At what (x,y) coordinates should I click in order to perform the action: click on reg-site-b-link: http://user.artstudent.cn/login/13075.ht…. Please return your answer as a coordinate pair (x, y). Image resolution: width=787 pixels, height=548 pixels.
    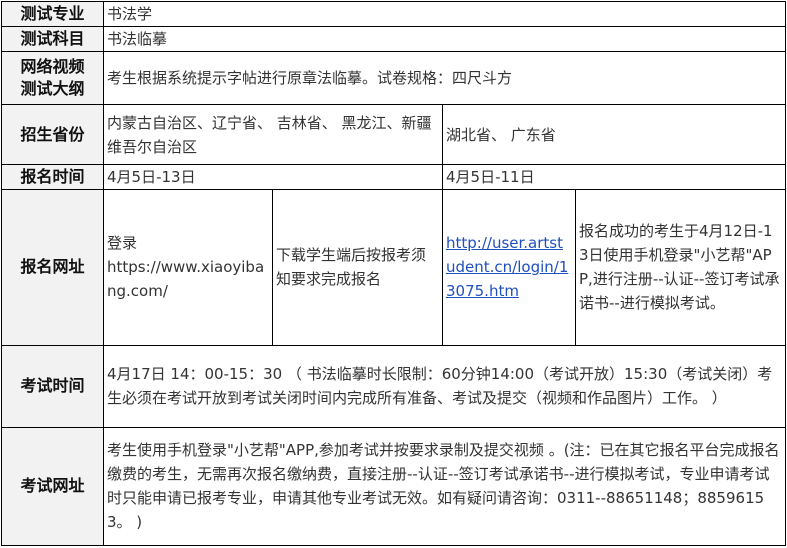
    Looking at the image, I should click on (507, 267).